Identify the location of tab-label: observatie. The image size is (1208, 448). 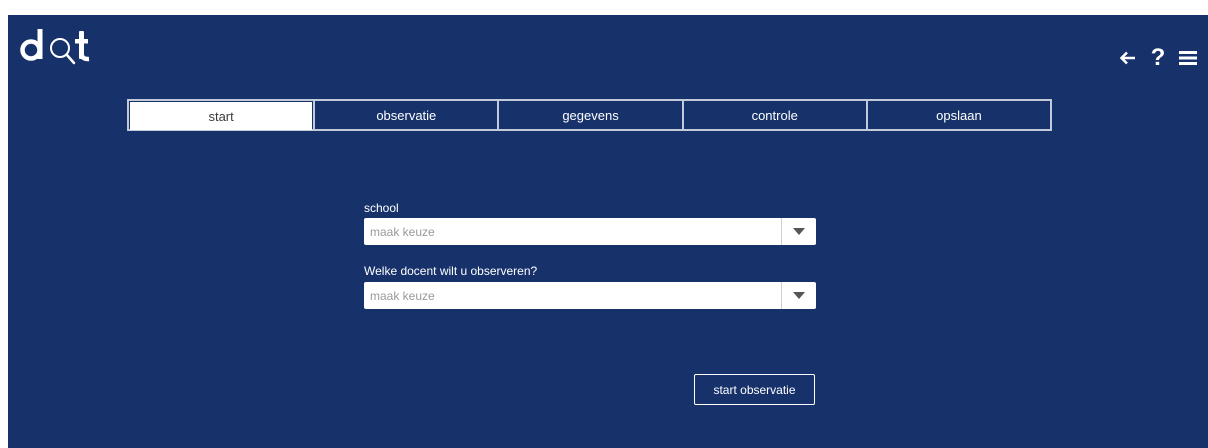
(406, 115).